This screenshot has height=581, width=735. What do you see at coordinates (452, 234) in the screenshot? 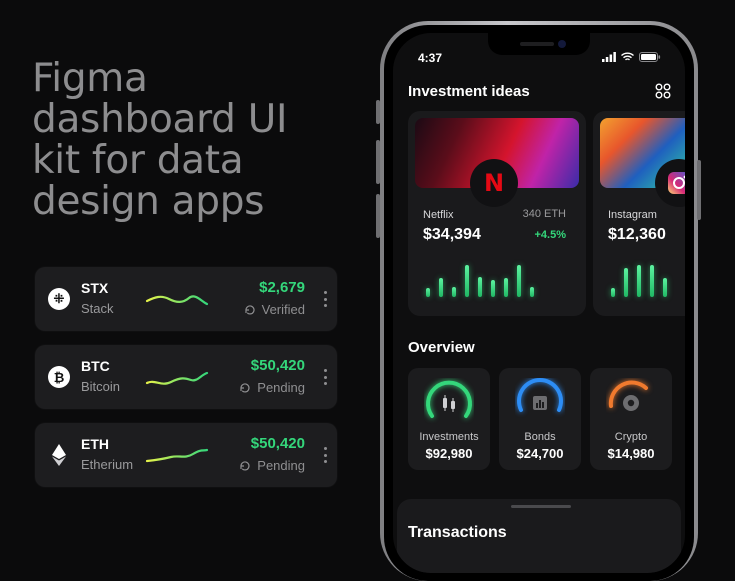
I see `investment-value: $34,394` at bounding box center [452, 234].